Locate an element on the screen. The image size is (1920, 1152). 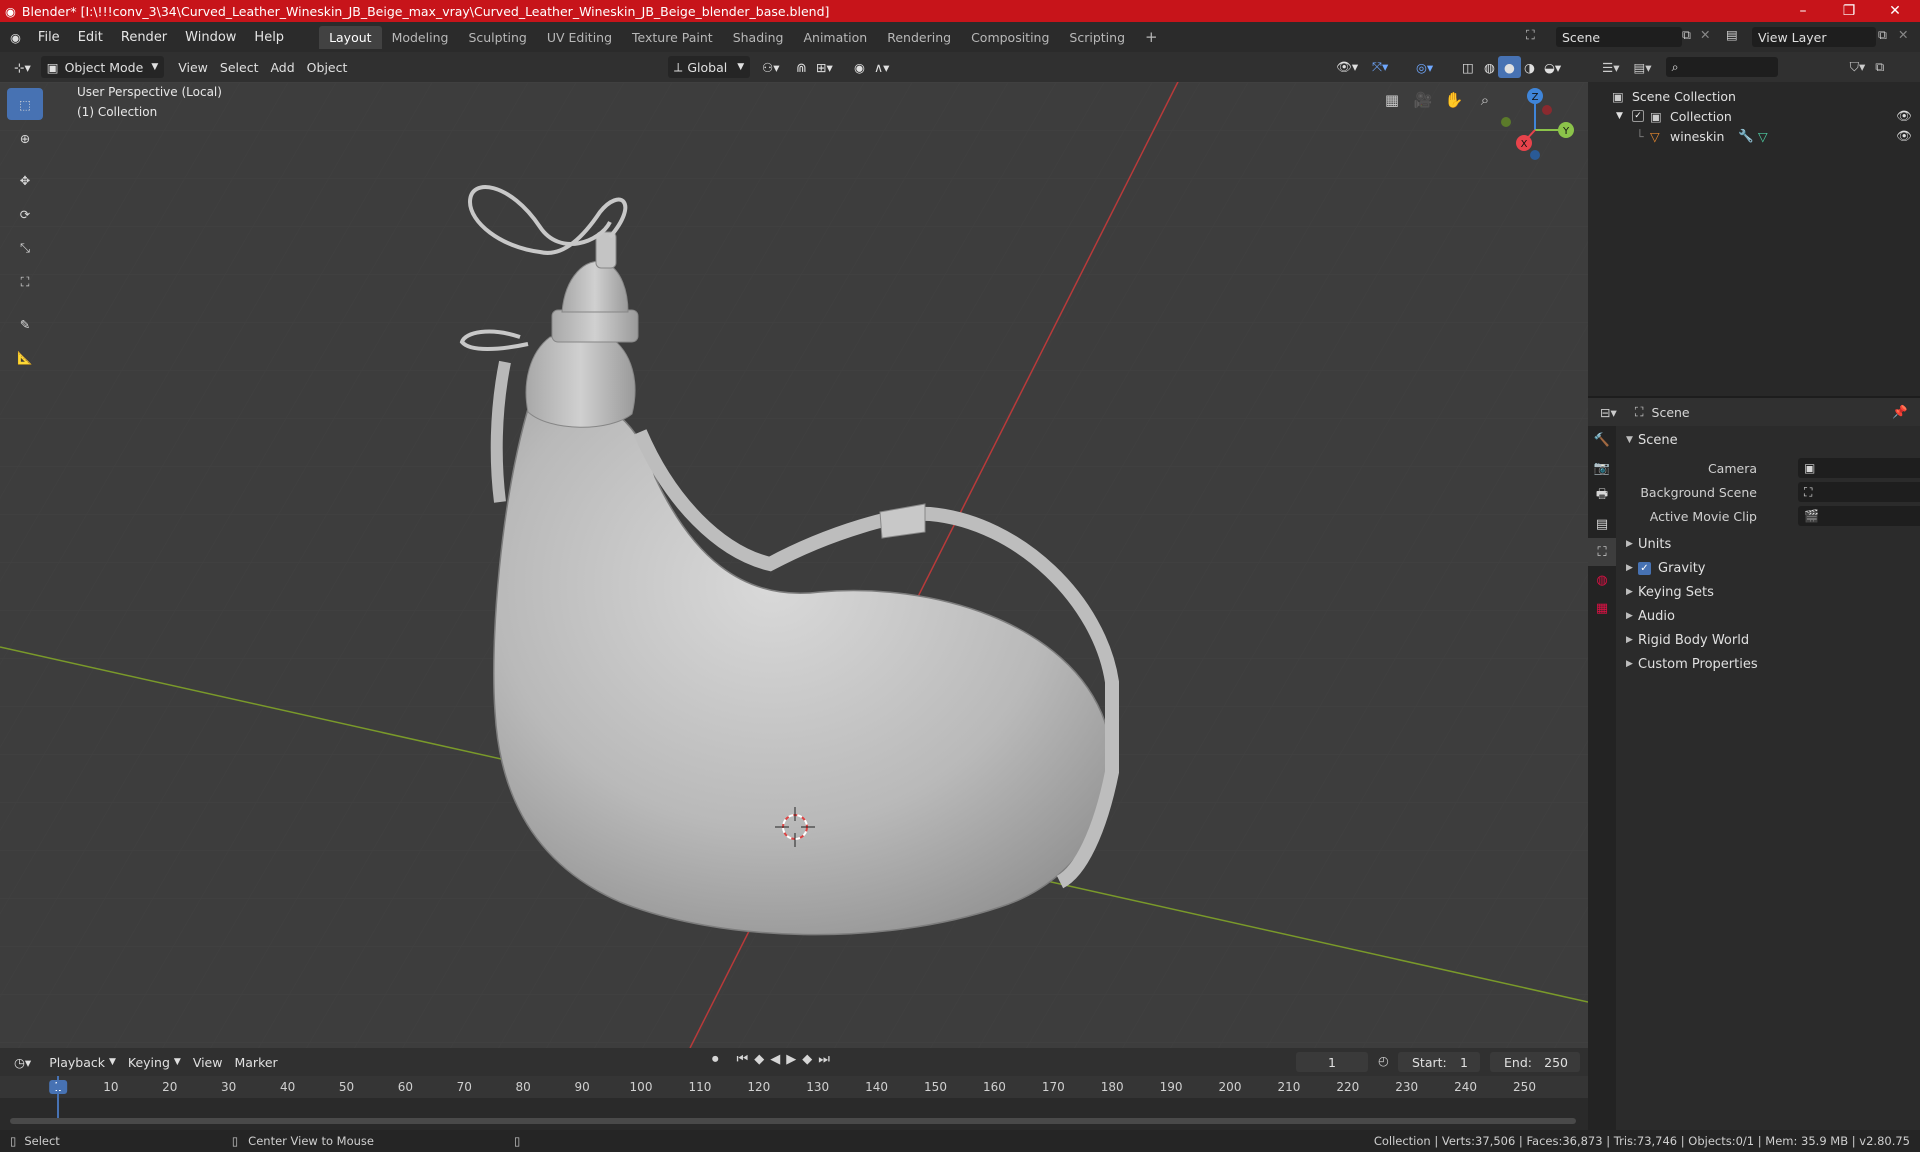
tab-compositing: Compositing is located at coordinates (1010, 37).